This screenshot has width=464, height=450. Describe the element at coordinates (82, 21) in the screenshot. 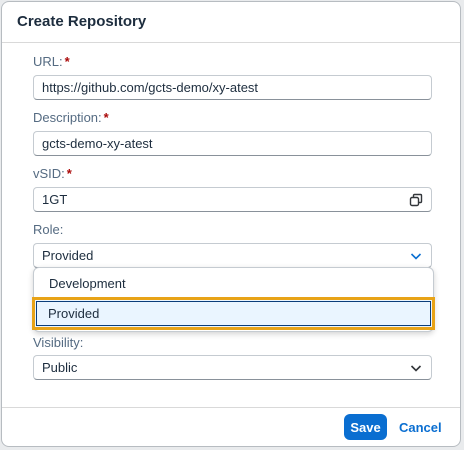

I see `dialog-title: Create Repository` at that location.